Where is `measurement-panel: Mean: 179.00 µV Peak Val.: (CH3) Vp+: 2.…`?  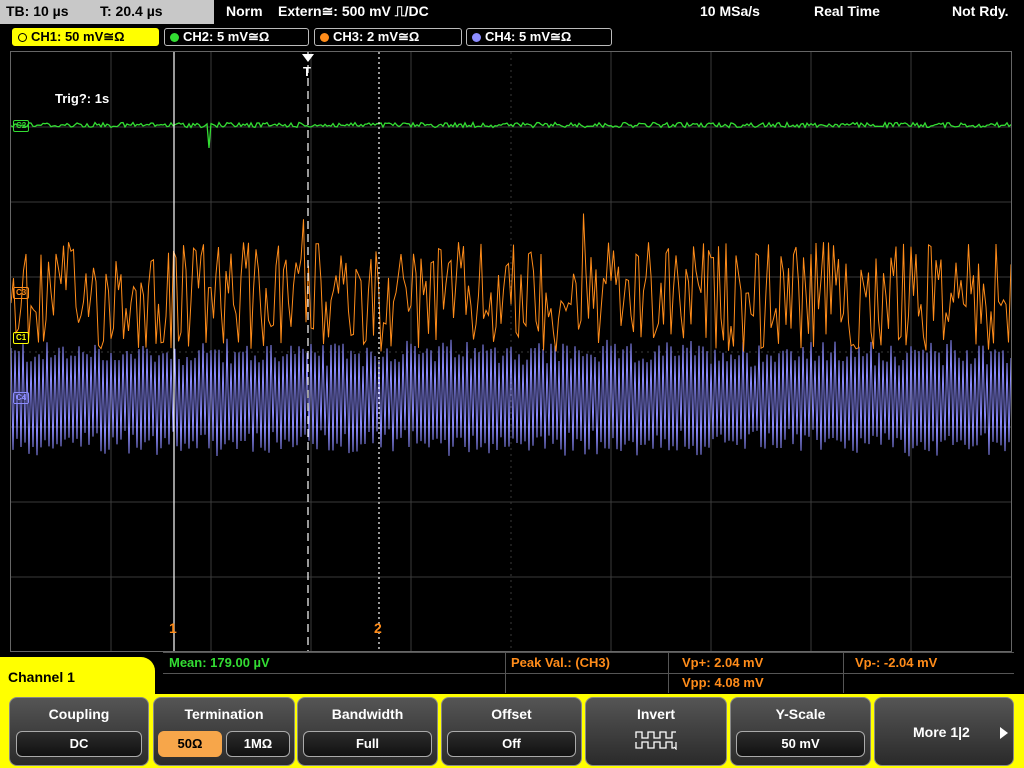
measurement-panel: Mean: 179.00 µV Peak Val.: (CH3) Vp+: 2.… is located at coordinates (588, 672).